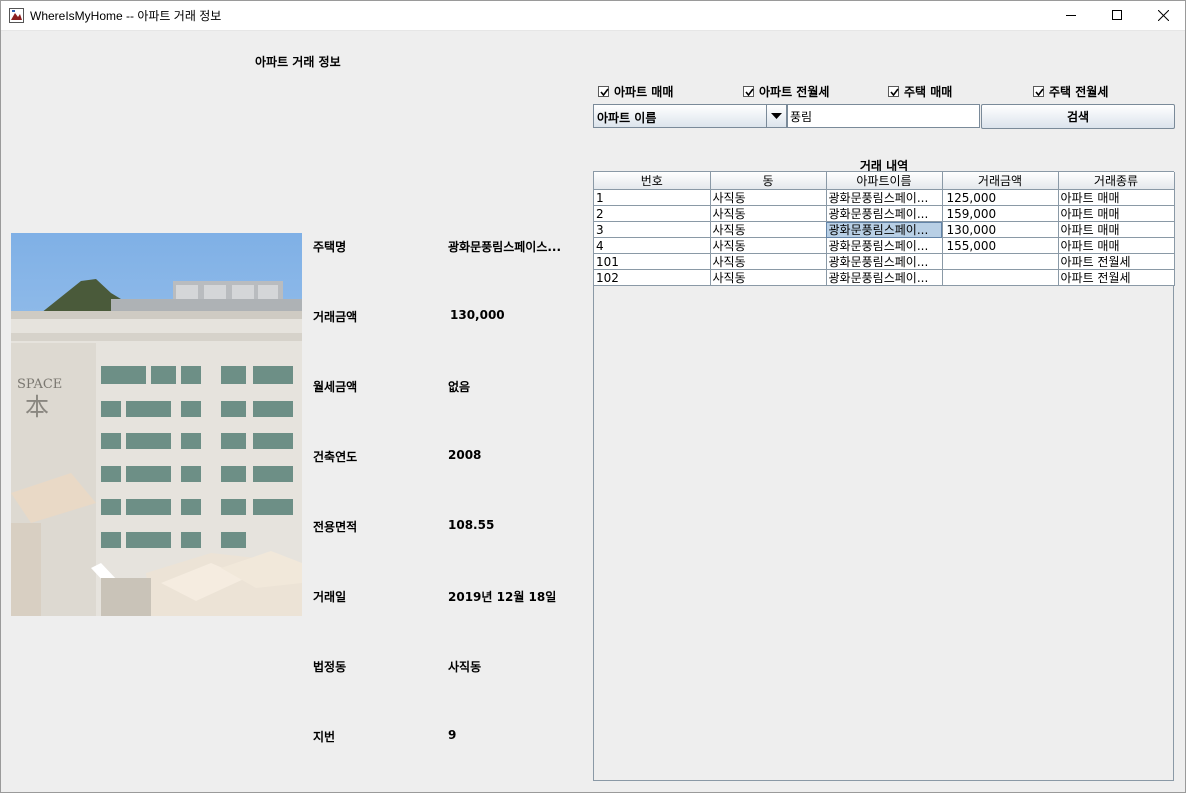  I want to click on filter-house-sale-checkbox: 주택 매매, so click(920, 91).